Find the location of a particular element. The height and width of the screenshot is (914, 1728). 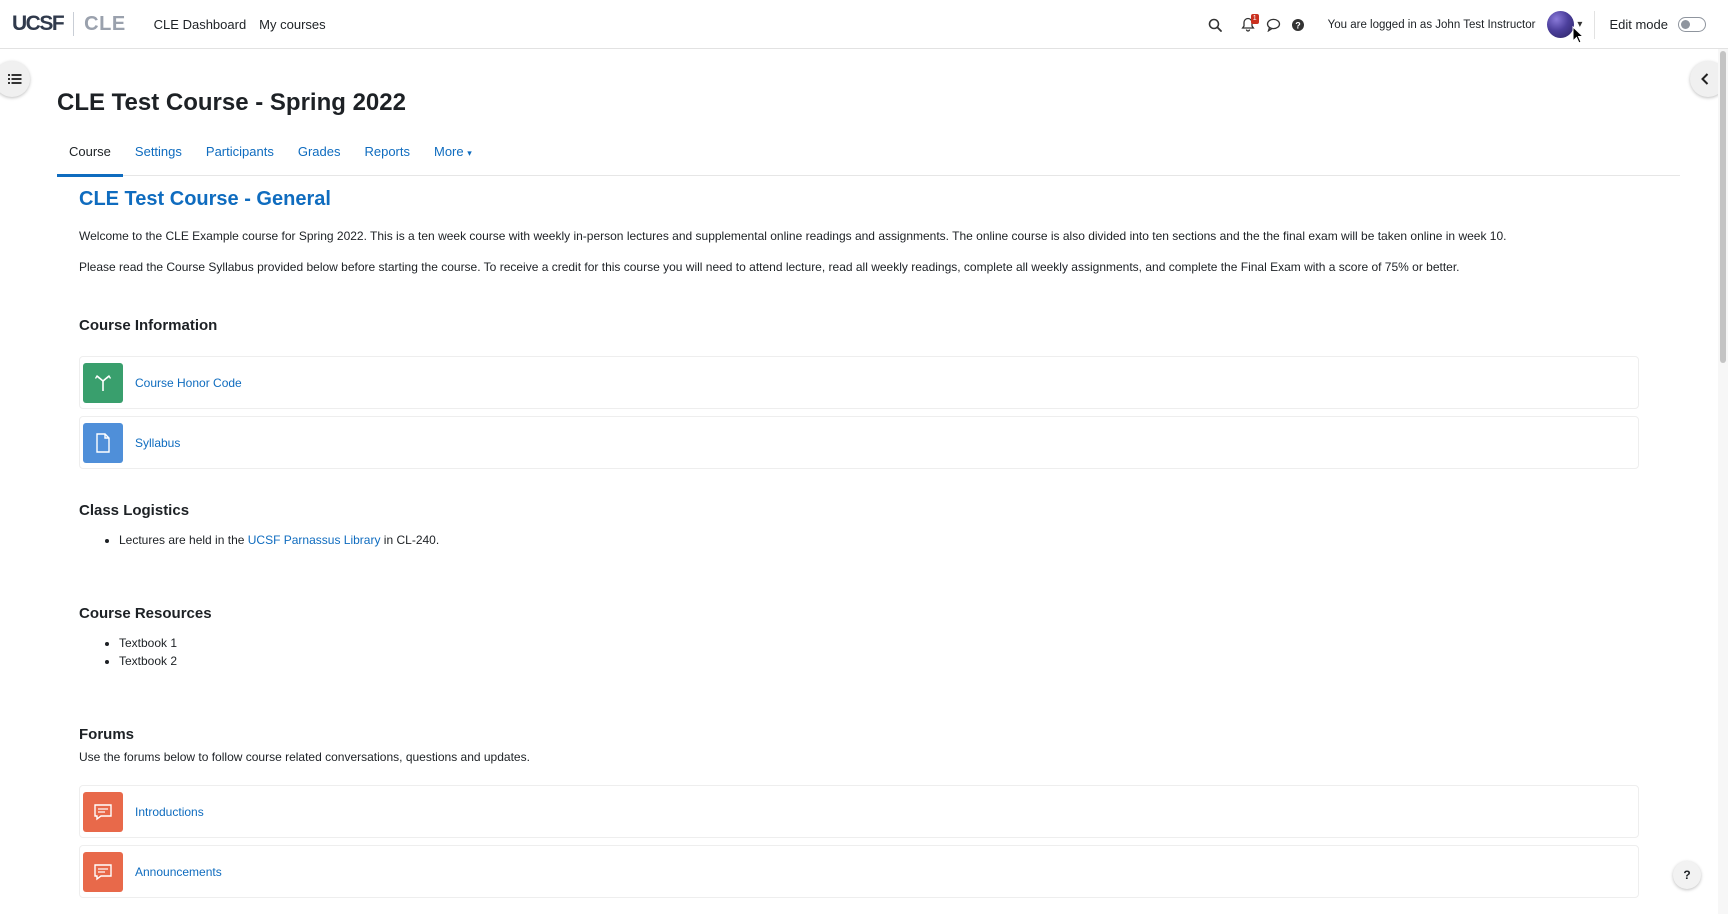

tab-reports: Reports is located at coordinates (387, 158).